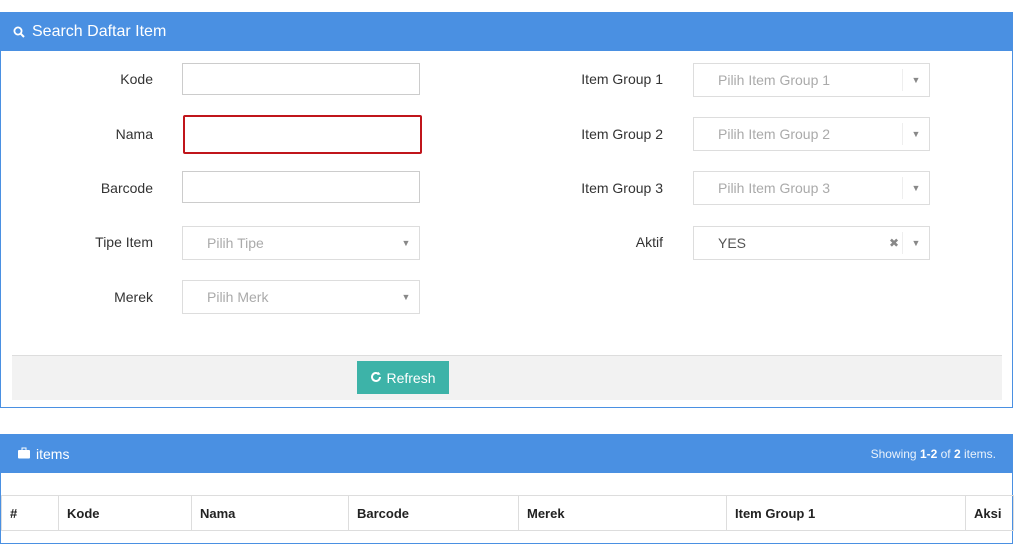  Describe the element at coordinates (433, 513) in the screenshot. I see `col-barcode: Barcode` at that location.